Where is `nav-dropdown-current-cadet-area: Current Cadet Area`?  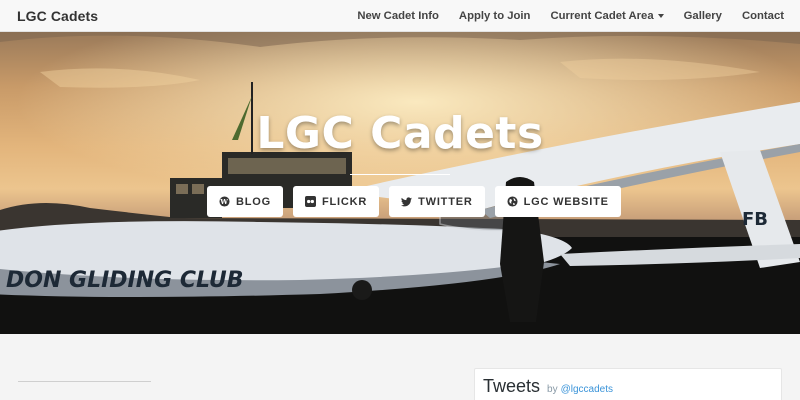
nav-dropdown-current-cadet-area: Current Cadet Area is located at coordinates (607, 15).